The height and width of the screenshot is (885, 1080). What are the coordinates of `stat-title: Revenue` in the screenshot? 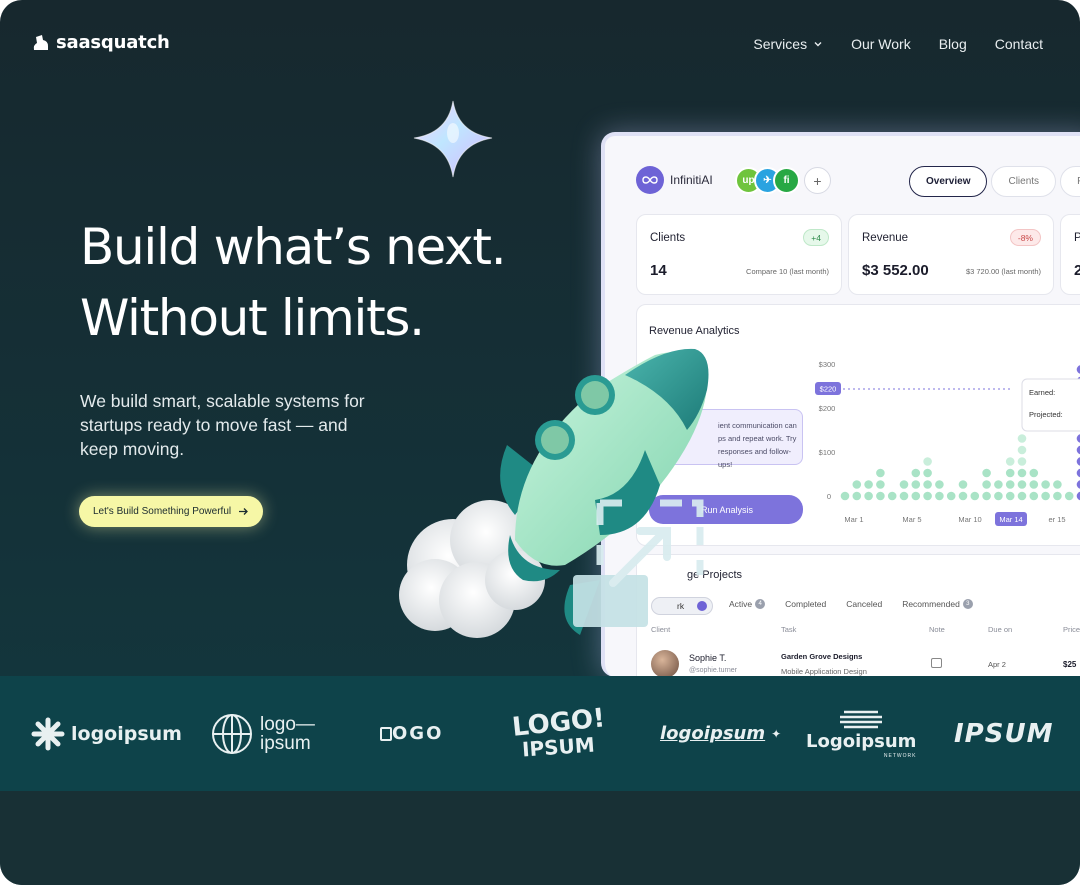 It's located at (885, 238).